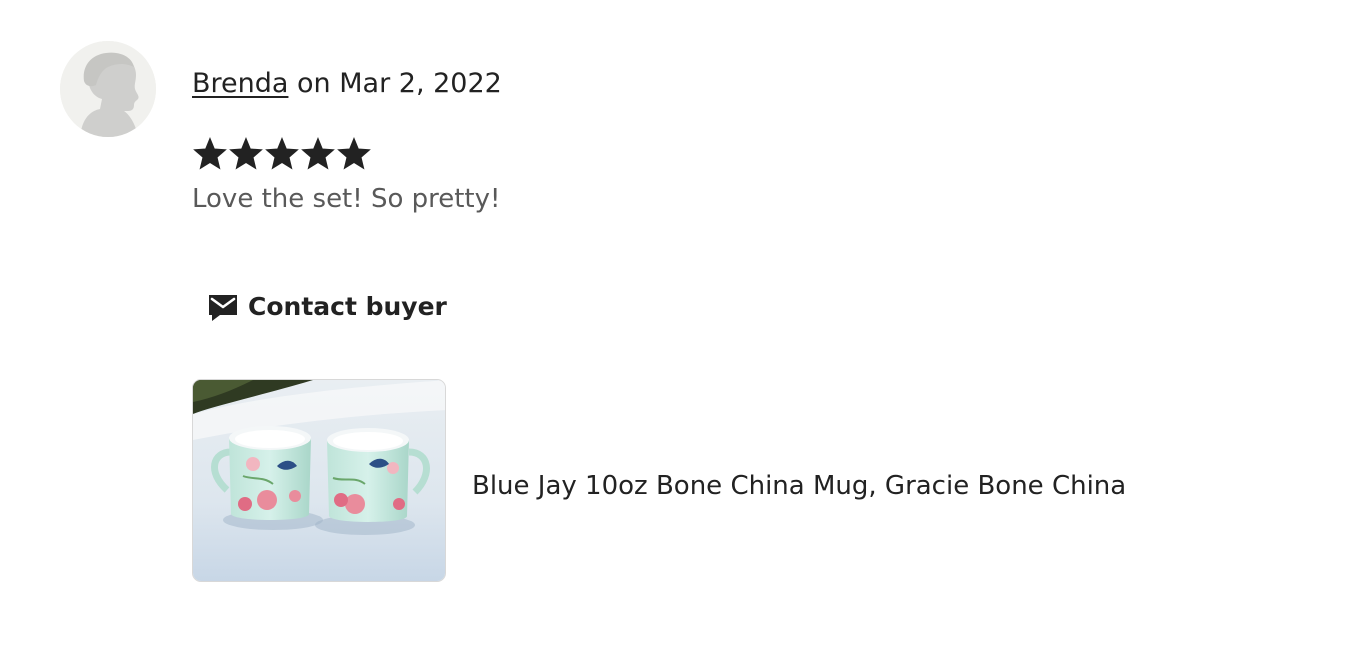 The height and width of the screenshot is (660, 1372). I want to click on avatar-silhouette-icon, so click(108, 89).